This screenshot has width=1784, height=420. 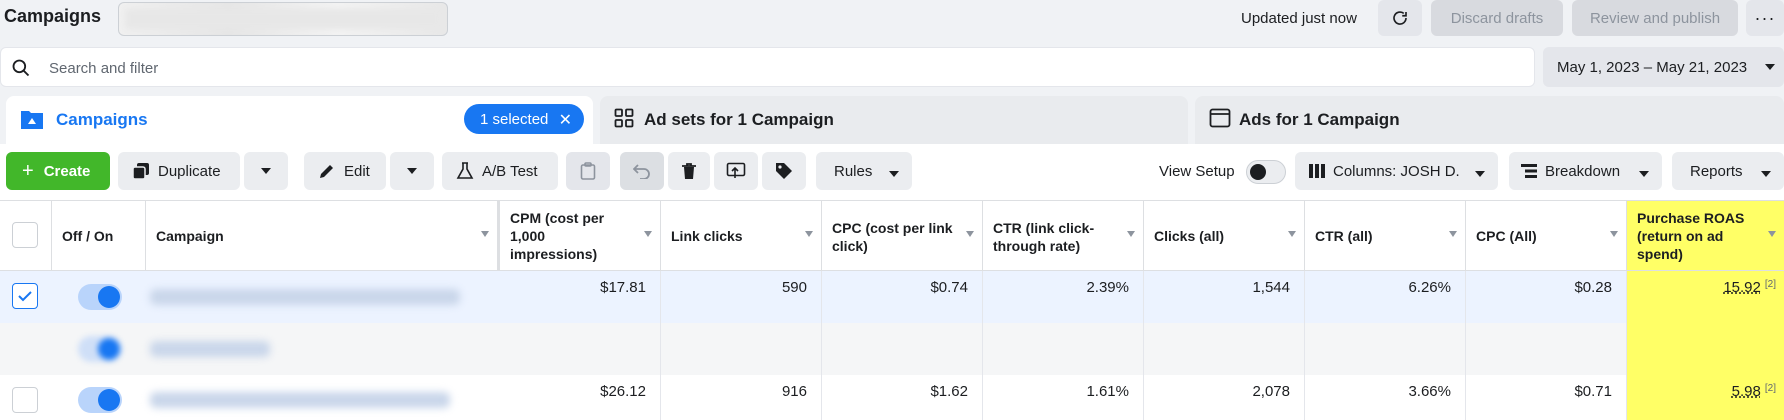 What do you see at coordinates (1197, 171) in the screenshot?
I see `view-setup-label: View Setup` at bounding box center [1197, 171].